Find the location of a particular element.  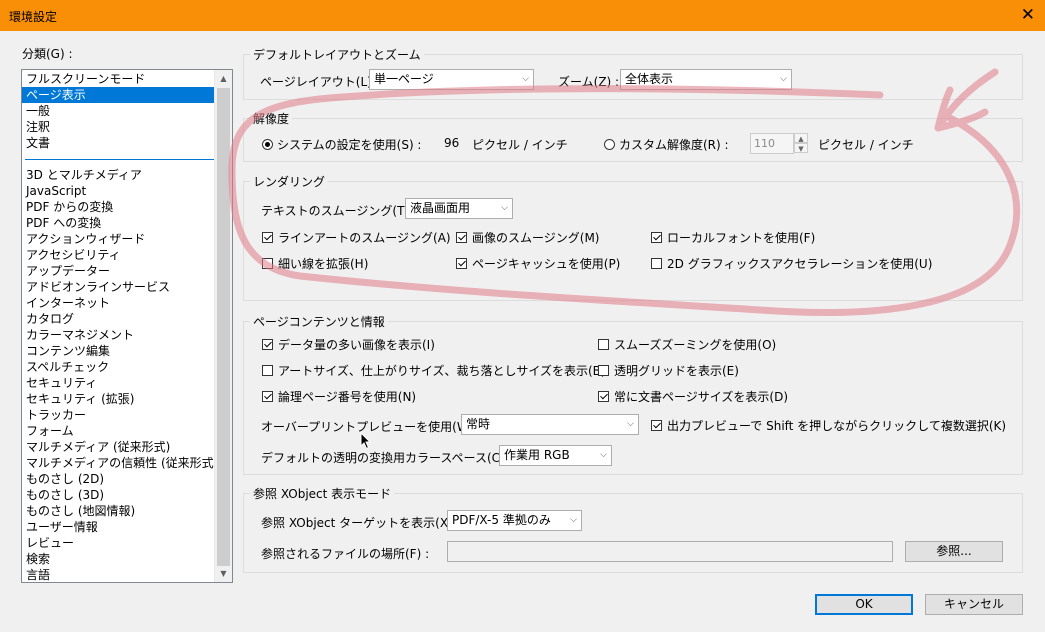

text-smoothing-value: 液晶画面用 is located at coordinates (440, 208).